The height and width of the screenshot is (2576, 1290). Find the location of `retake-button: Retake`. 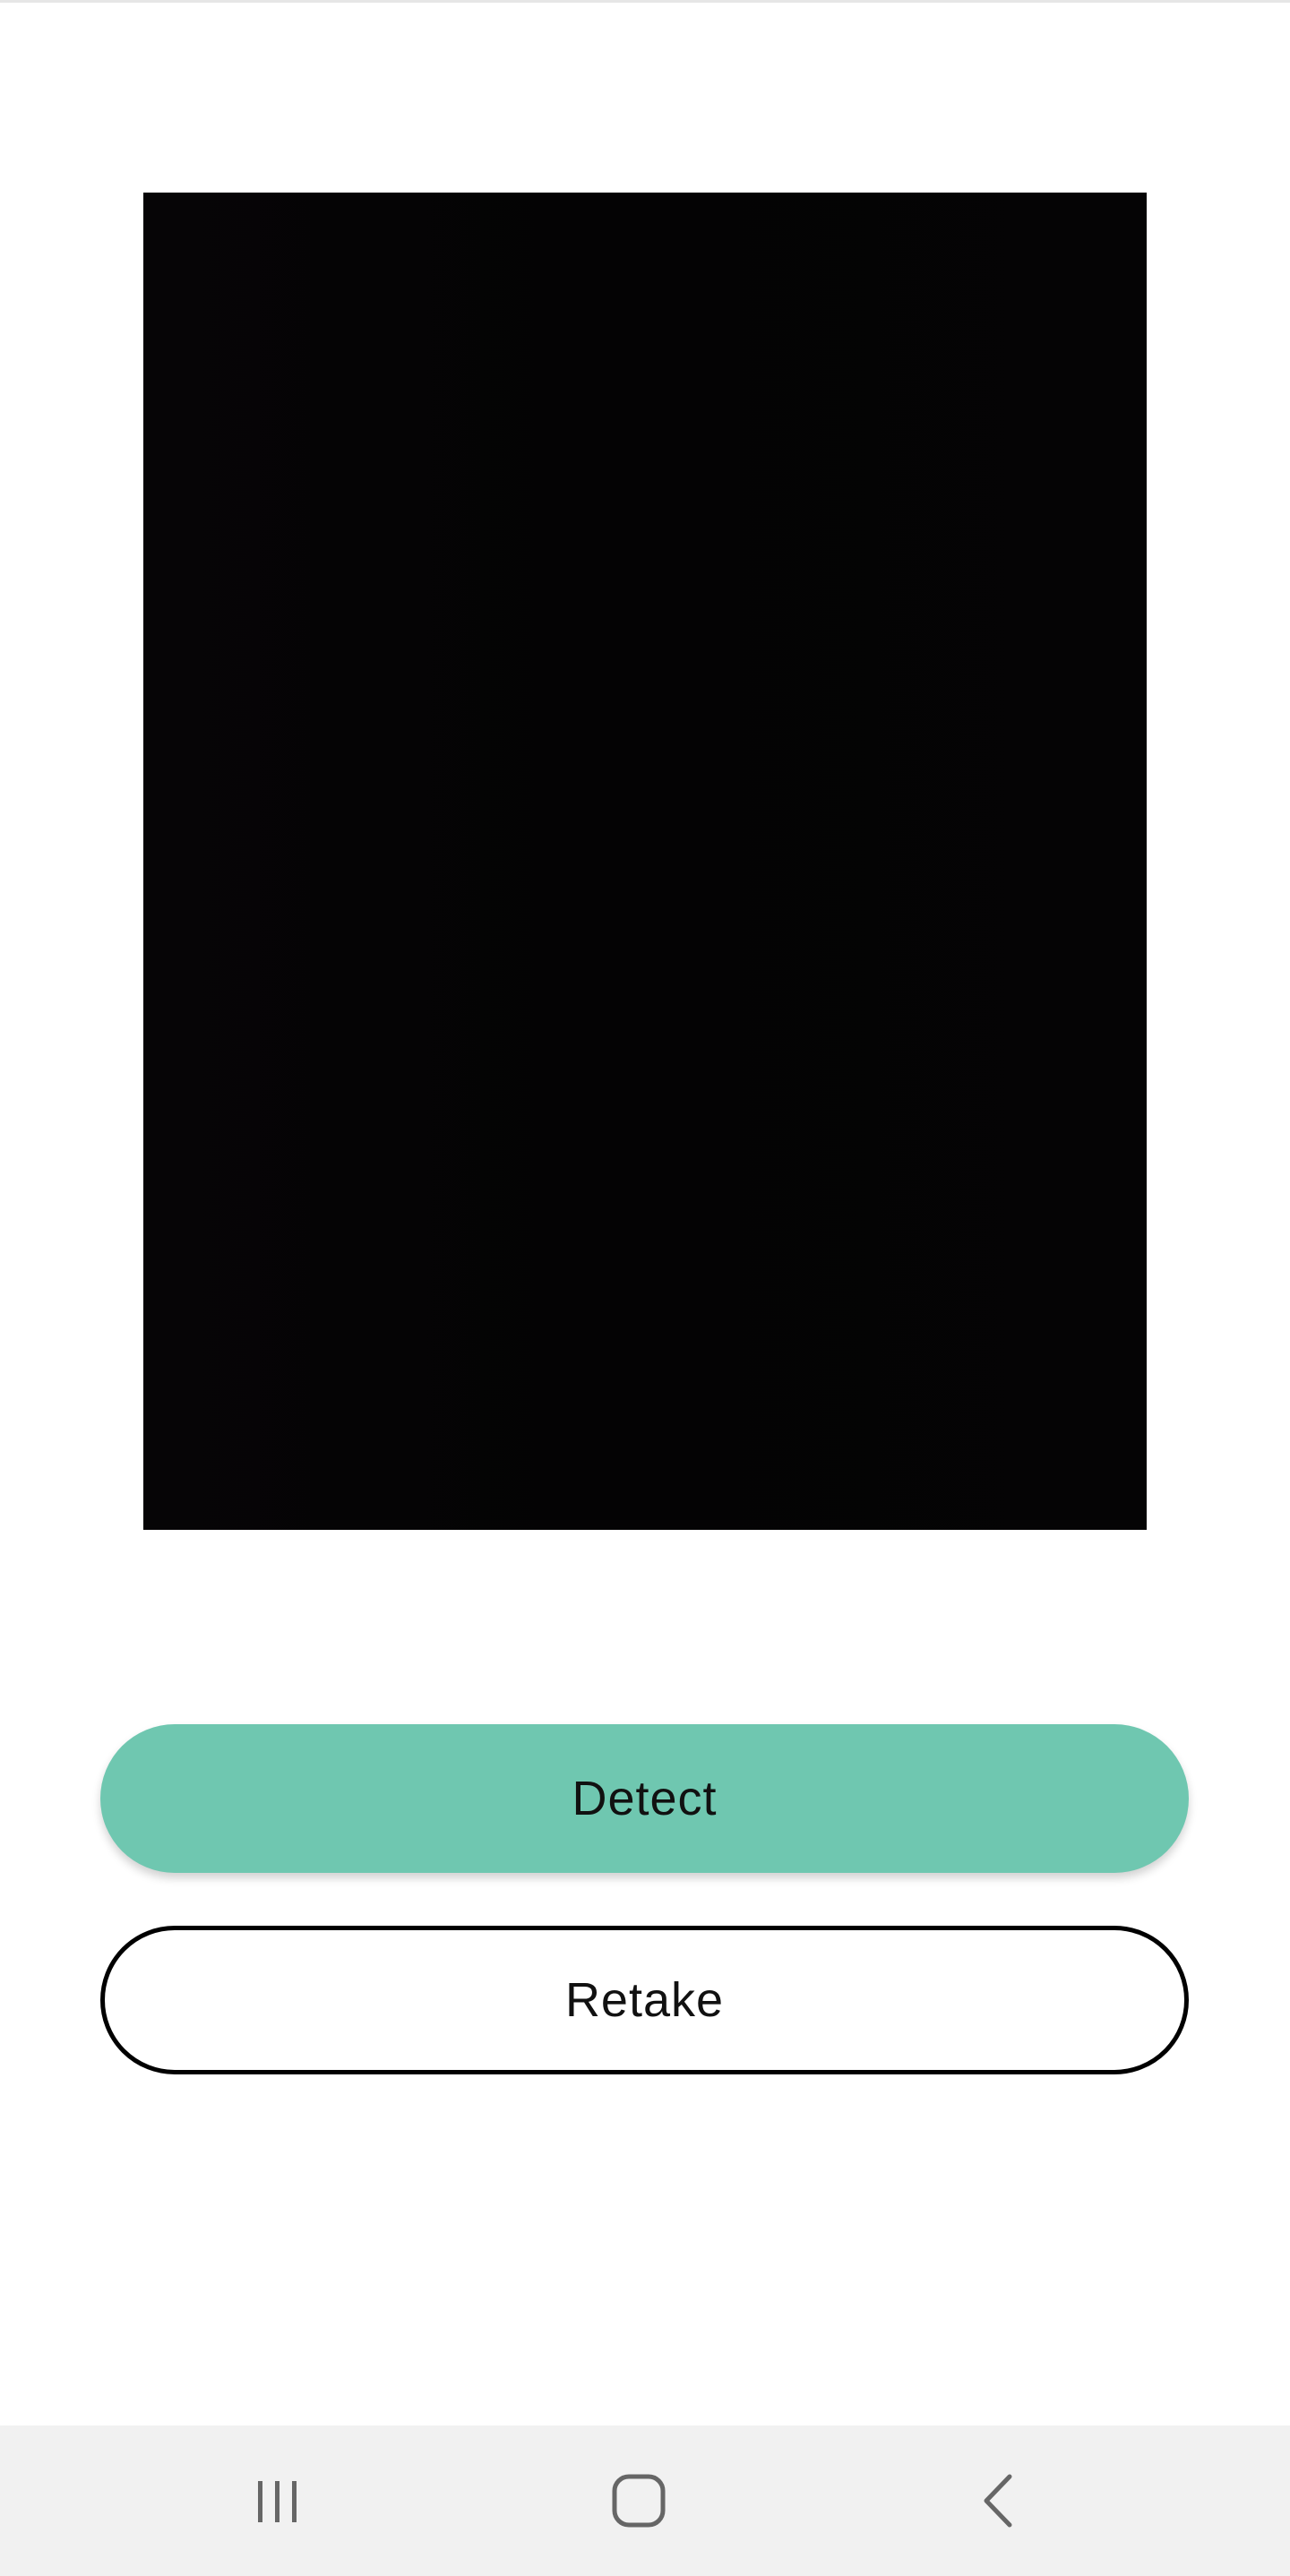

retake-button: Retake is located at coordinates (644, 2000).